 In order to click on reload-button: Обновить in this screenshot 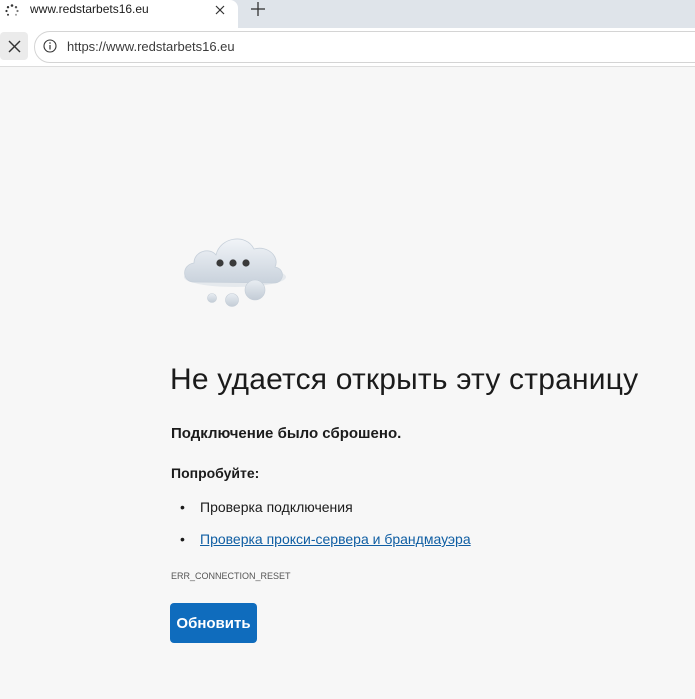, I will do `click(213, 623)`.